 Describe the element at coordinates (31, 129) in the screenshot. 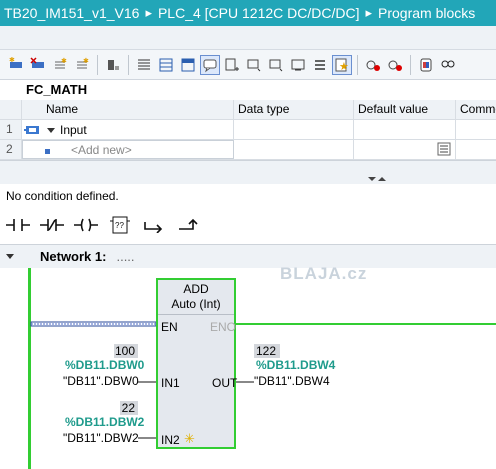

I see `input-section-icon` at that location.